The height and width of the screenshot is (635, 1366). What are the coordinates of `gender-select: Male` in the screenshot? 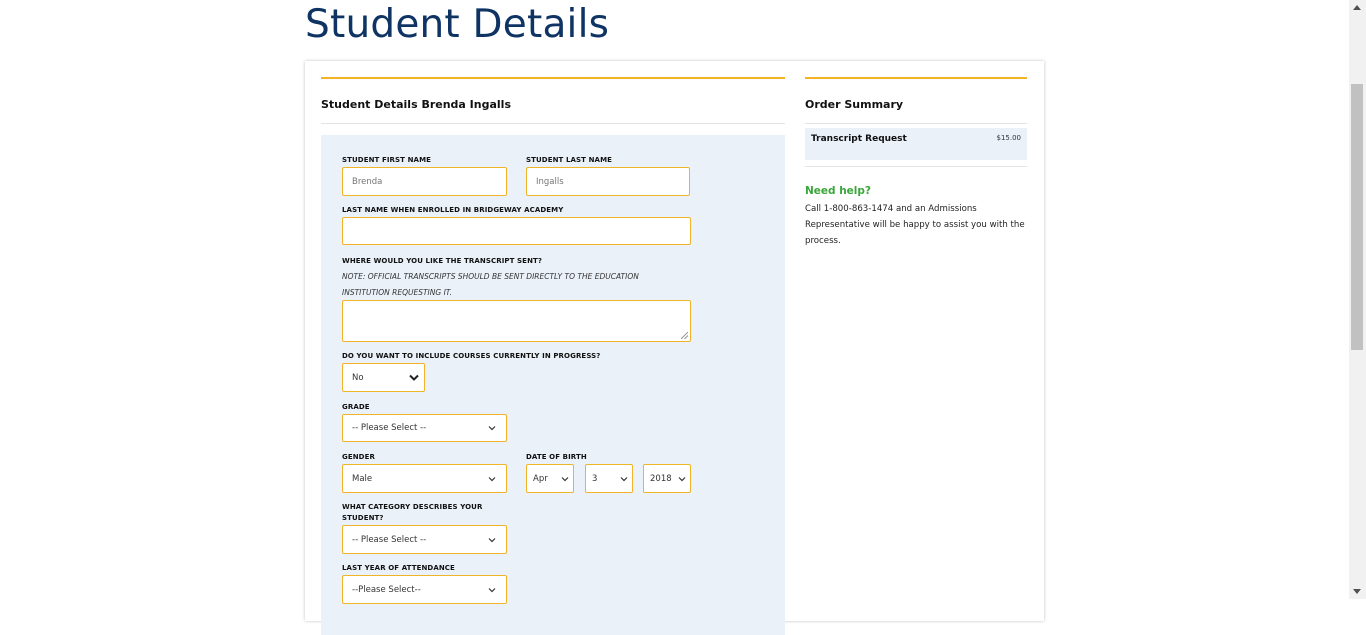 It's located at (424, 478).